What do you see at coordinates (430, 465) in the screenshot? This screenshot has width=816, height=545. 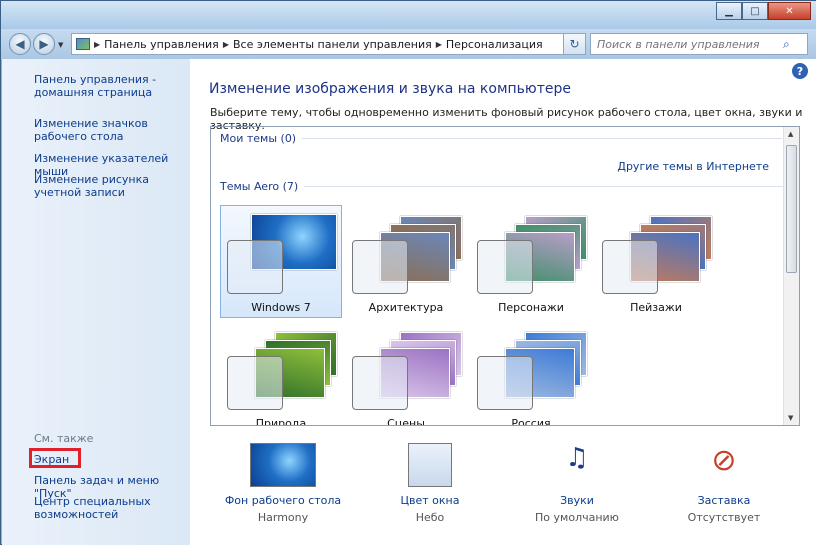 I see `window-color-icon` at bounding box center [430, 465].